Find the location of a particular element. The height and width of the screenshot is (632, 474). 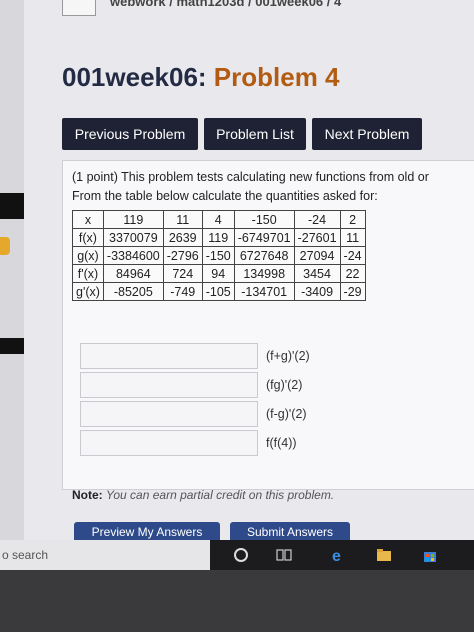

answer-input-fg-sum-derivative is located at coordinates (169, 356).